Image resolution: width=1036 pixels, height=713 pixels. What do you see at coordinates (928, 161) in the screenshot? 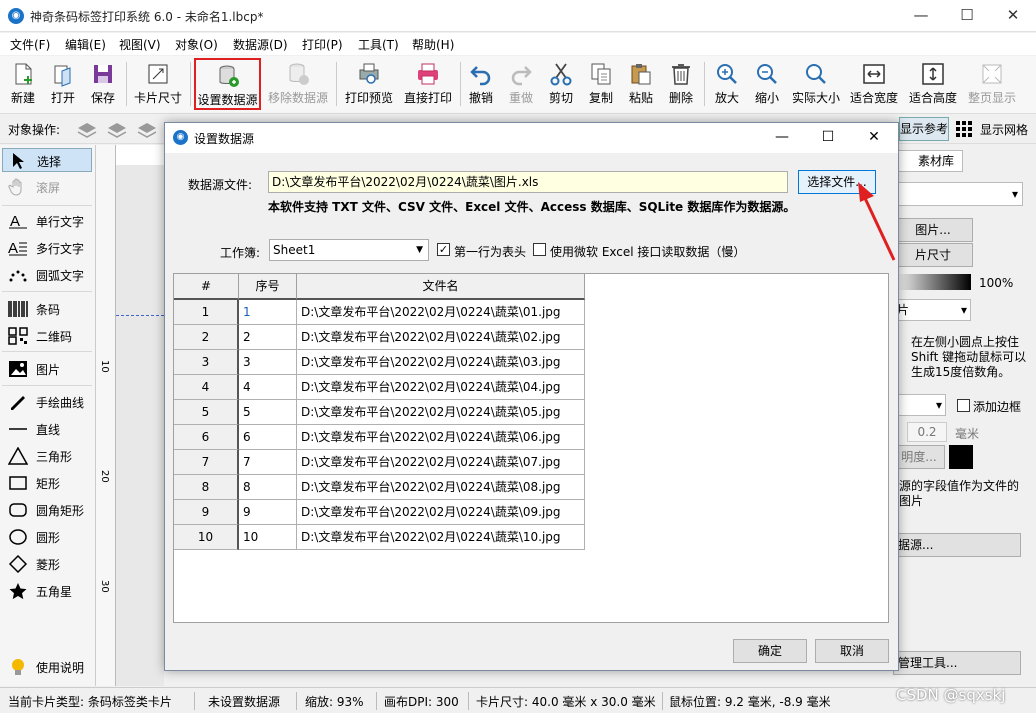
I see `material-library-tab: 素材库` at bounding box center [928, 161].